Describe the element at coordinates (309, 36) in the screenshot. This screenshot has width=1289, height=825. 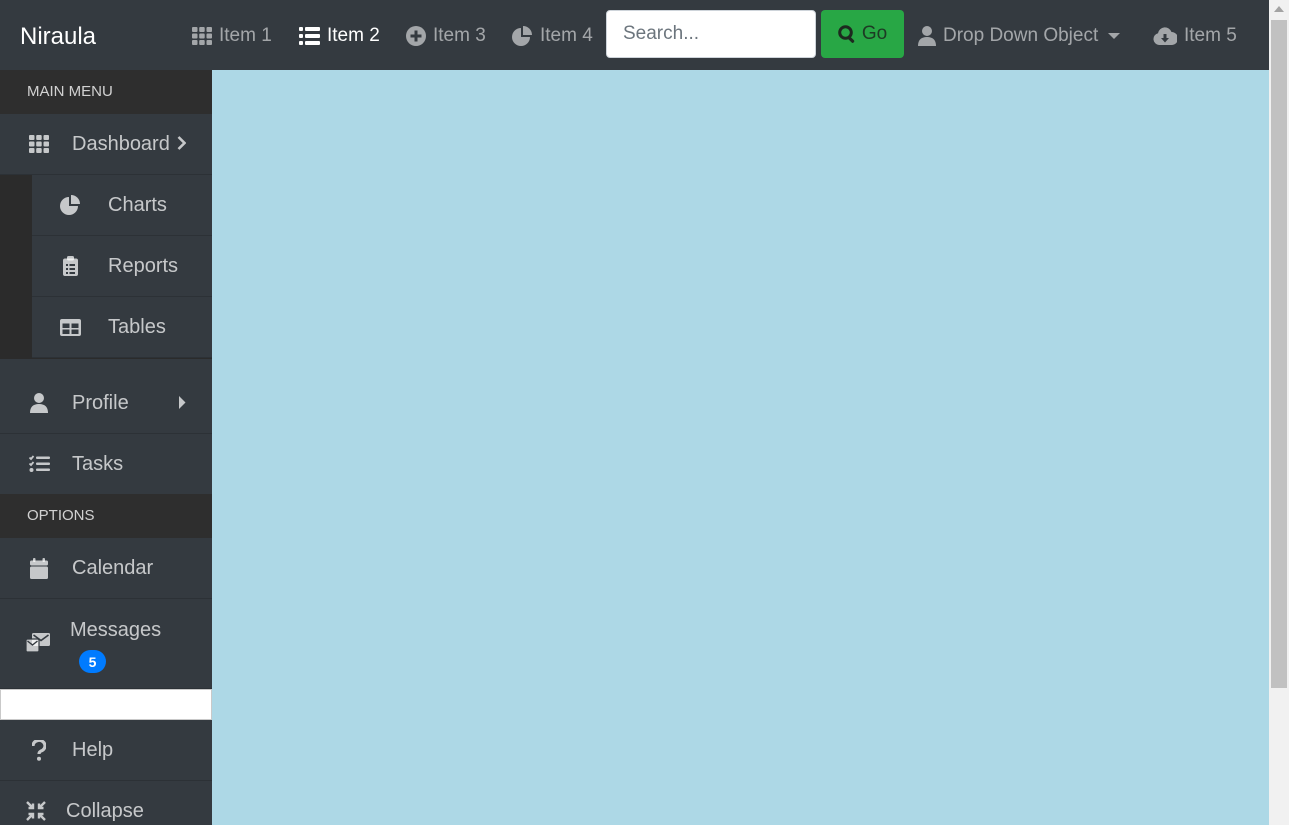
I see `list-icon` at that location.